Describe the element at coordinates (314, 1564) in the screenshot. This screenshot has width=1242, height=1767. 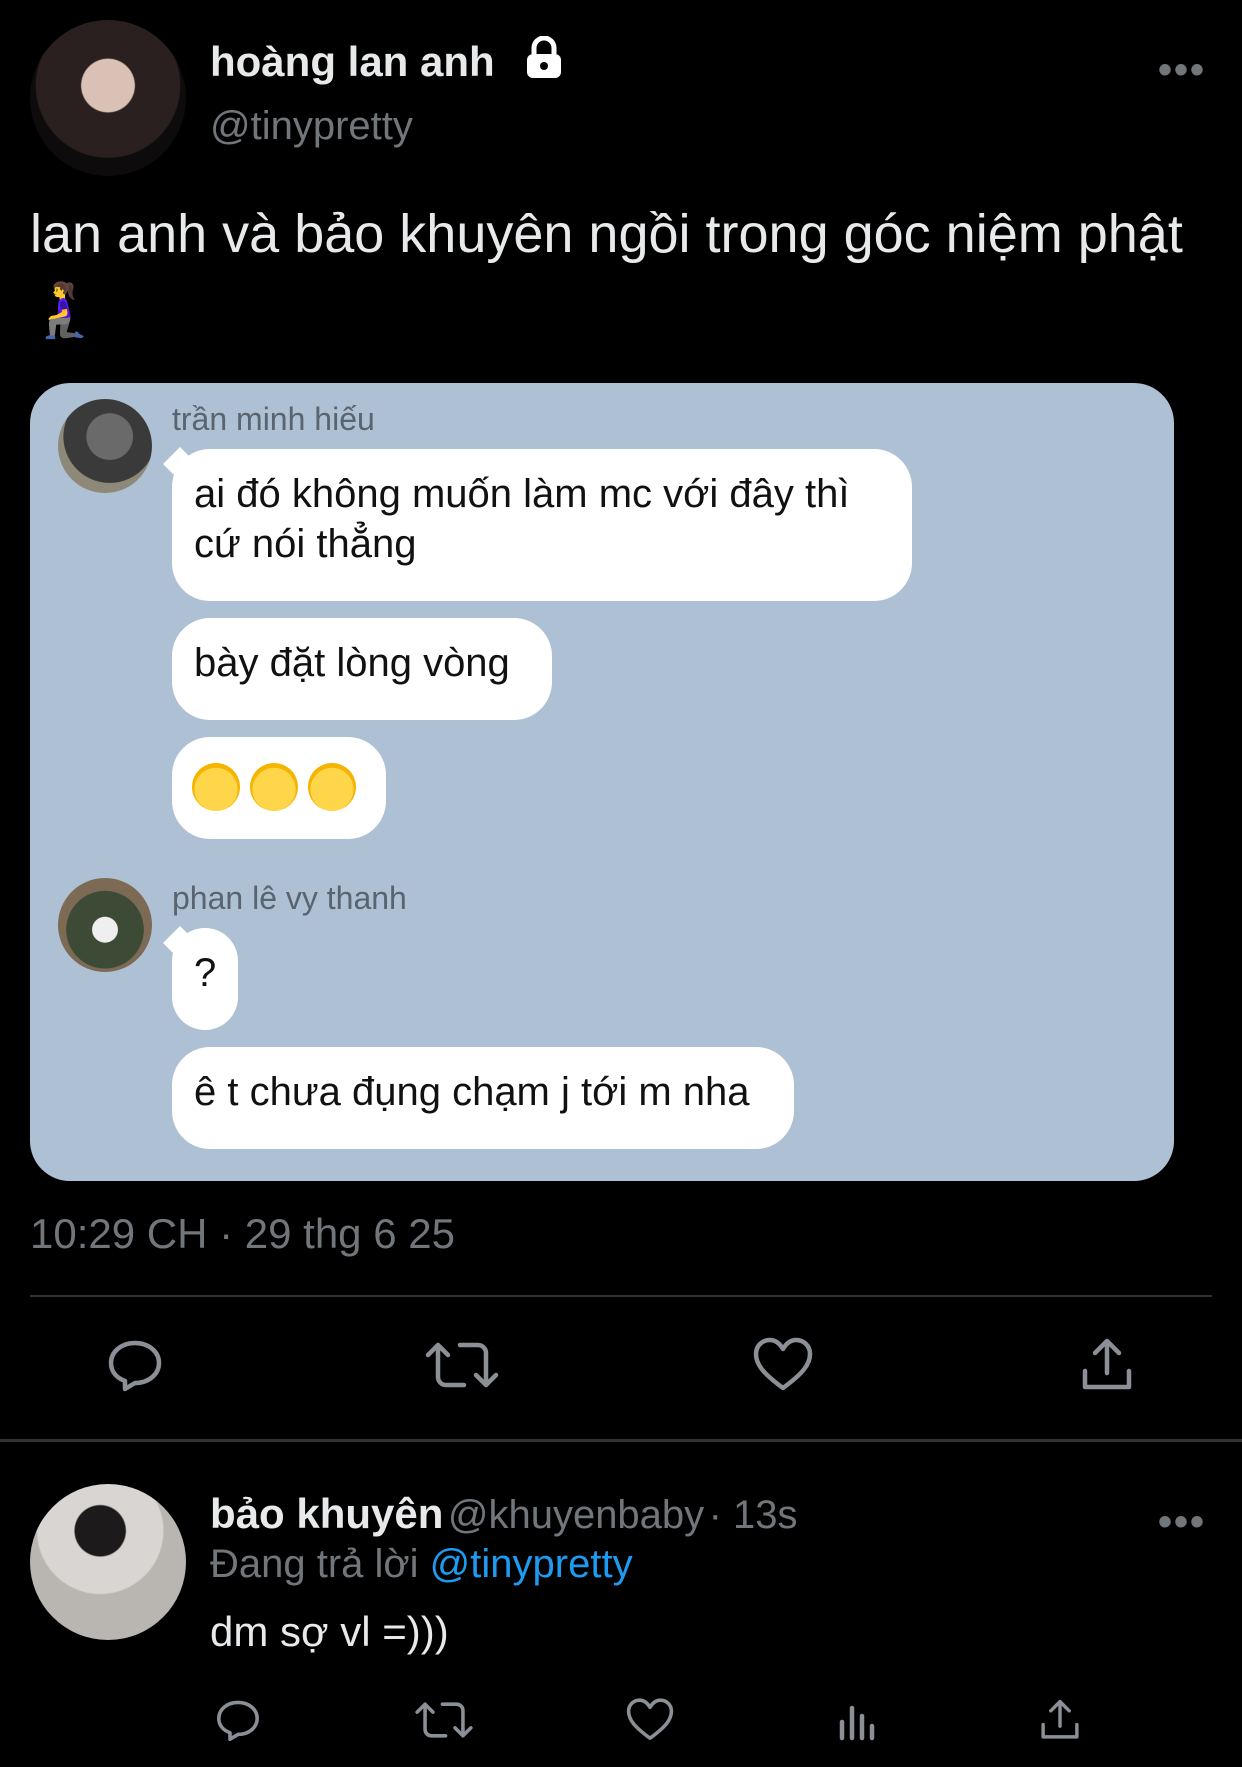
I see `replying-prefix: Đang trả lời` at that location.